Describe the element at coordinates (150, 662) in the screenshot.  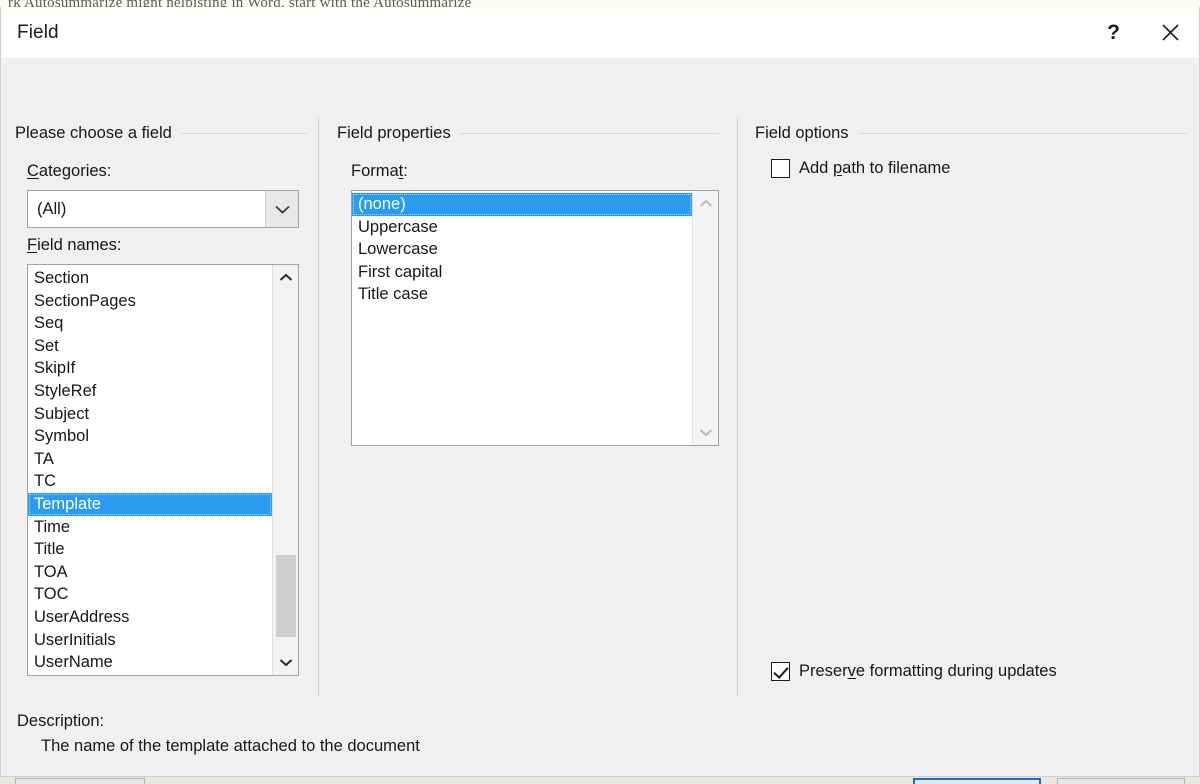
I see `field-names-item: UserName` at that location.